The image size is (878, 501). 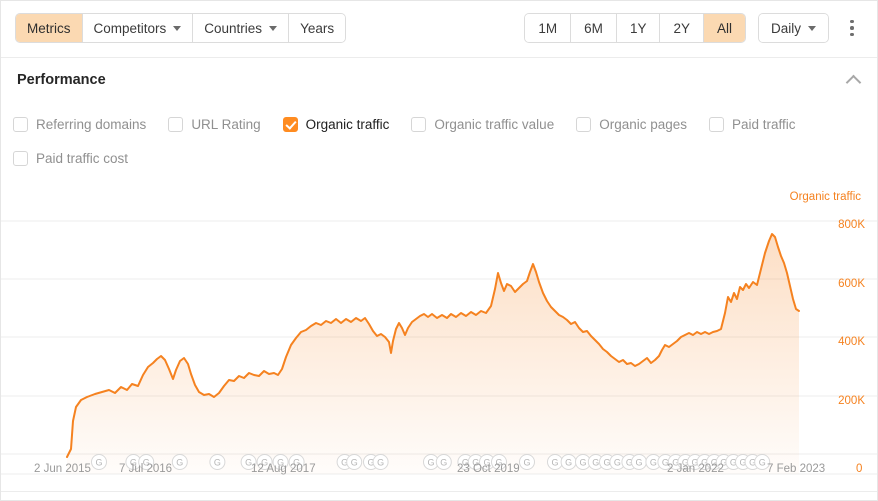 What do you see at coordinates (439, 79) in the screenshot?
I see `section-header: Performance` at bounding box center [439, 79].